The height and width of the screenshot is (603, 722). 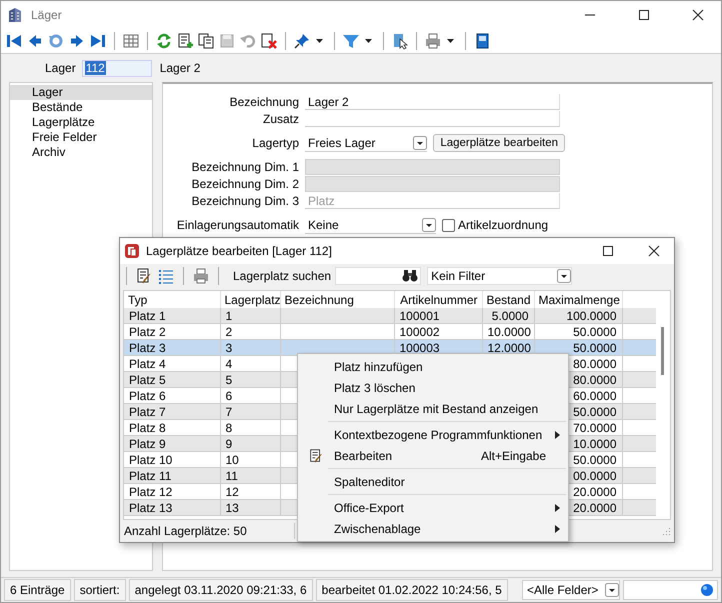 I want to click on globe-icon, so click(x=707, y=590).